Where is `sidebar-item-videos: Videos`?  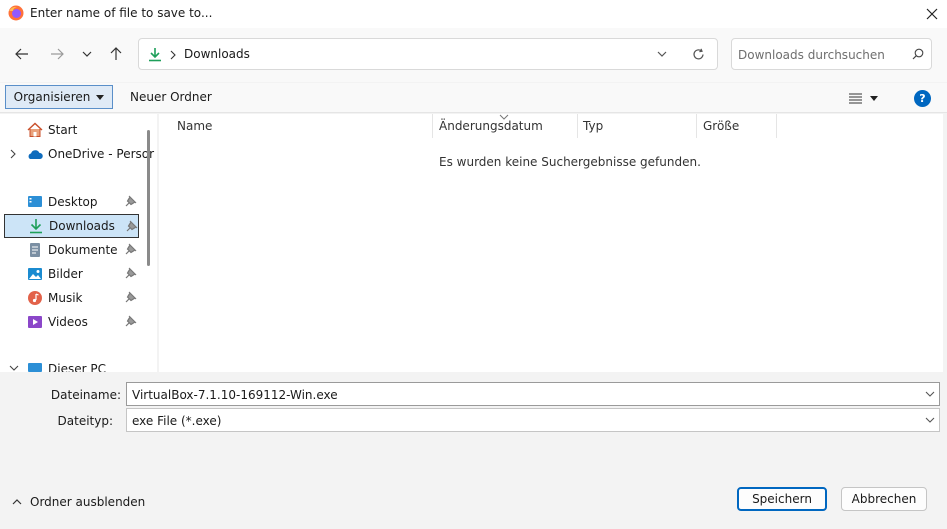 sidebar-item-videos: Videos is located at coordinates (71, 322).